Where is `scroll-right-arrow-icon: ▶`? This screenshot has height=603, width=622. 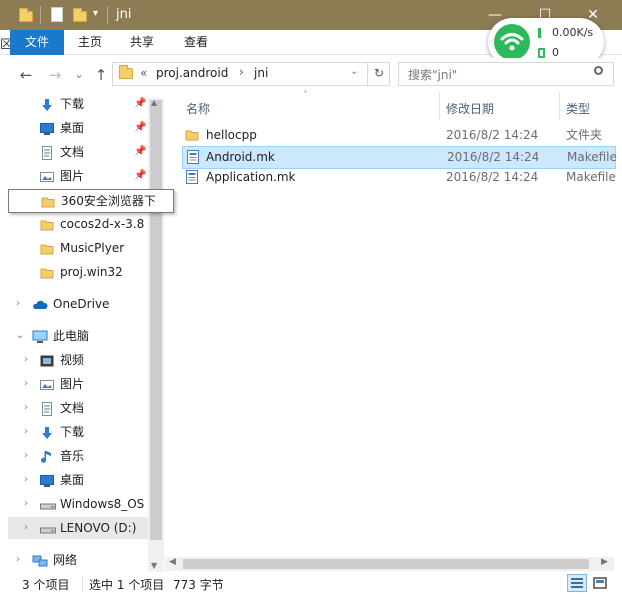
scroll-right-arrow-icon: ▶ is located at coordinates (604, 562).